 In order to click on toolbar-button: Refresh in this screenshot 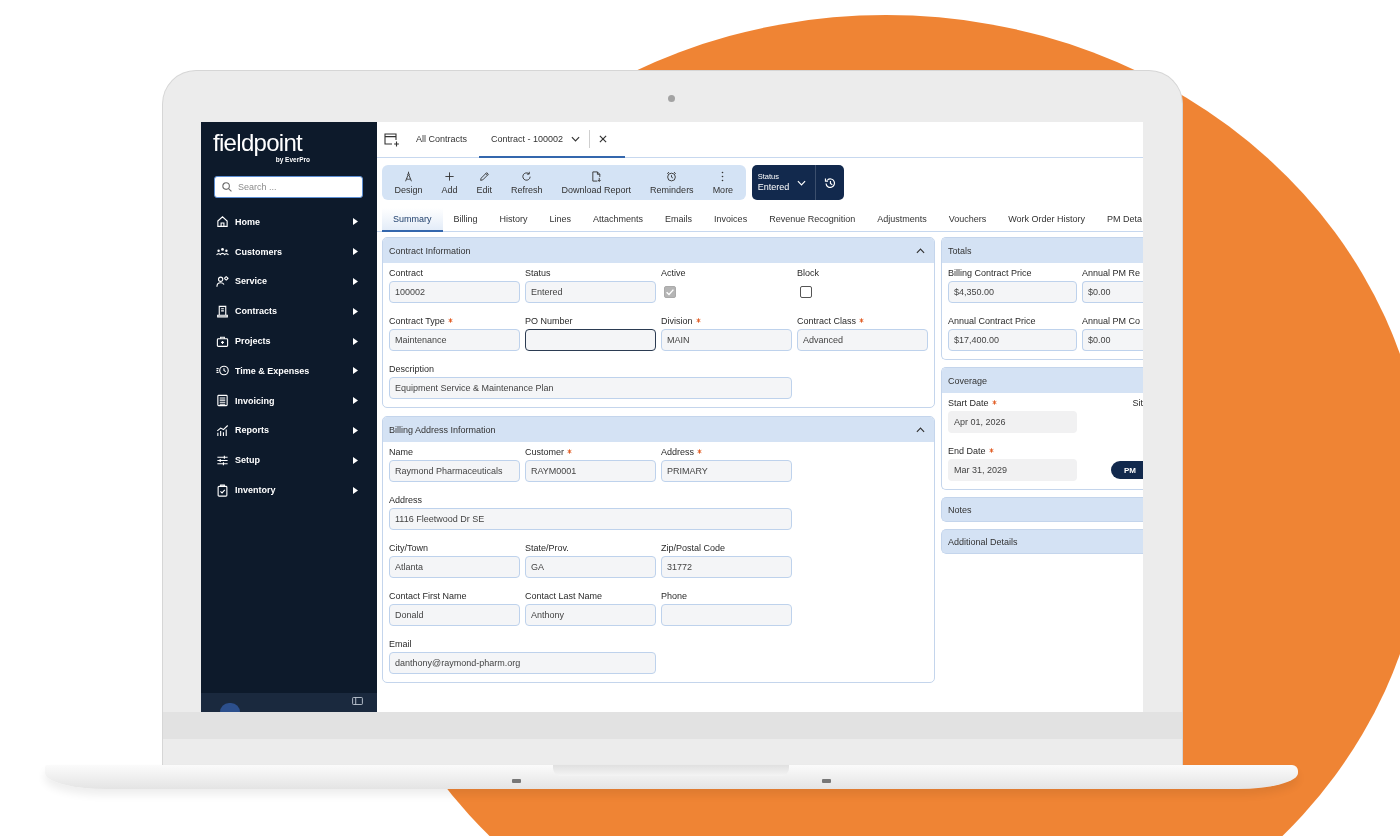, I will do `click(527, 182)`.